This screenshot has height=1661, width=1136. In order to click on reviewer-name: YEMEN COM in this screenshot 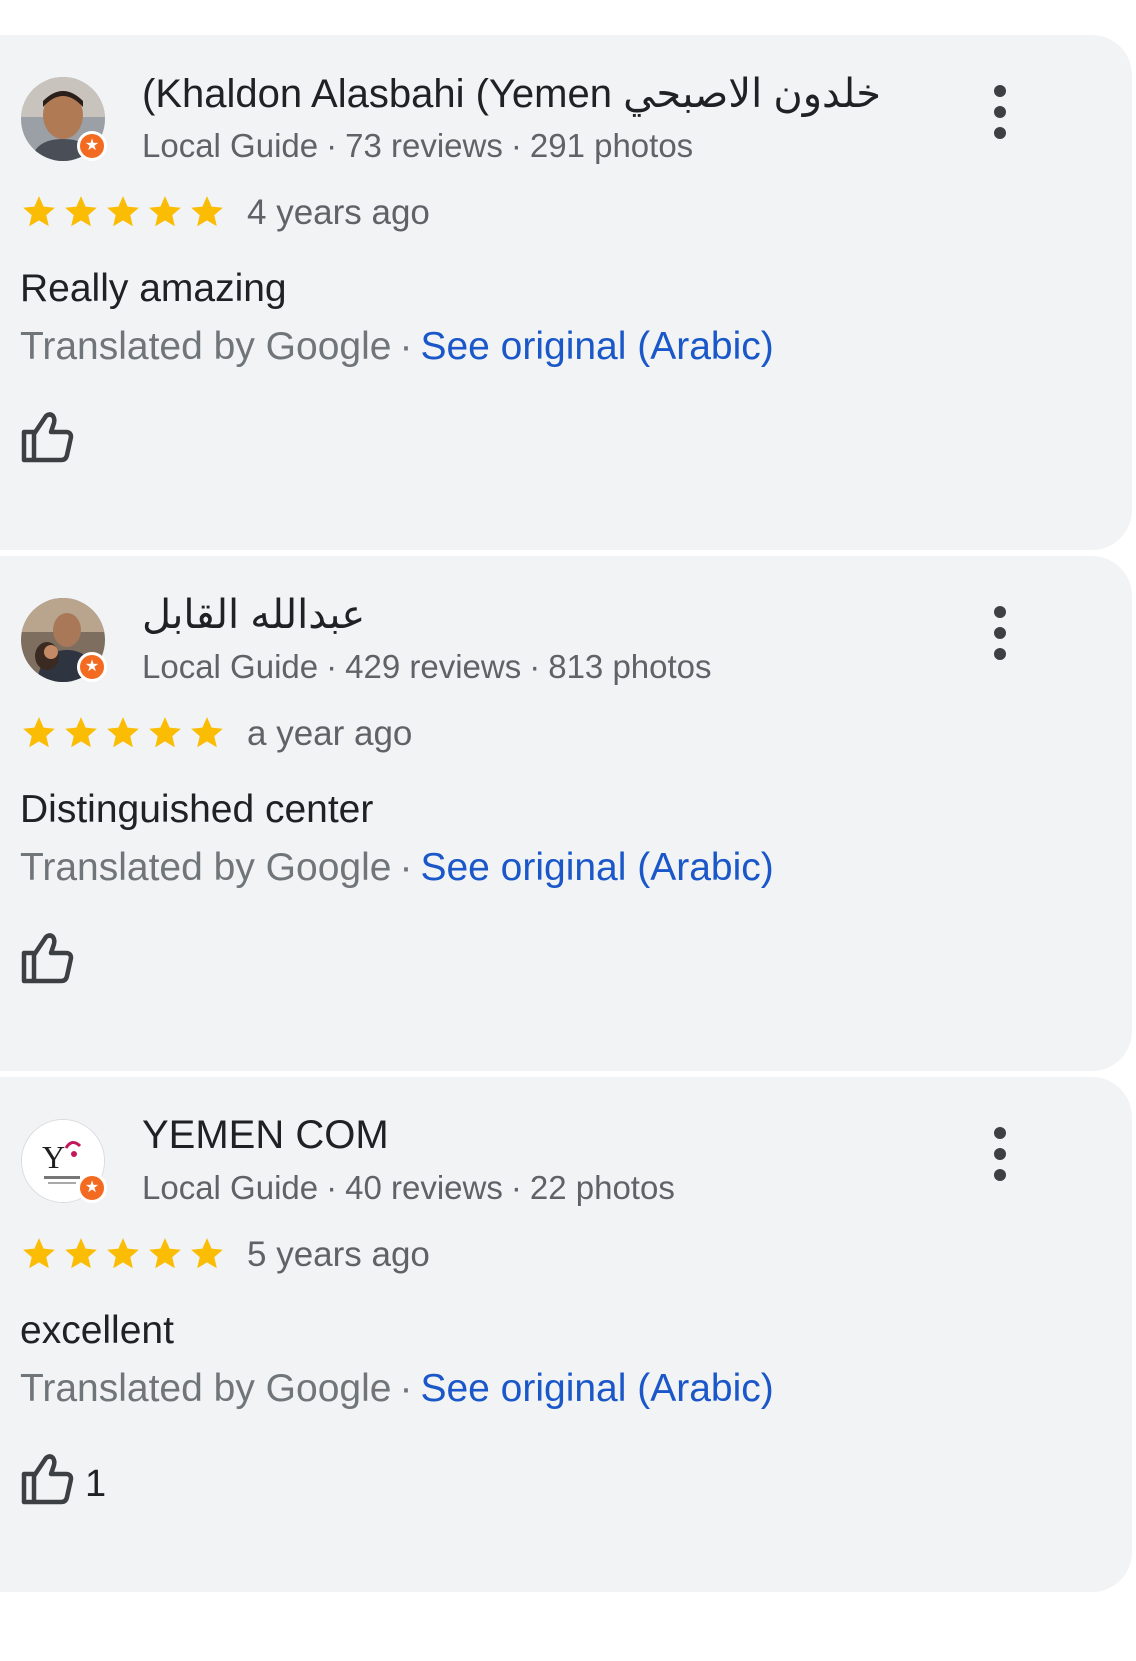, I will do `click(265, 1135)`.